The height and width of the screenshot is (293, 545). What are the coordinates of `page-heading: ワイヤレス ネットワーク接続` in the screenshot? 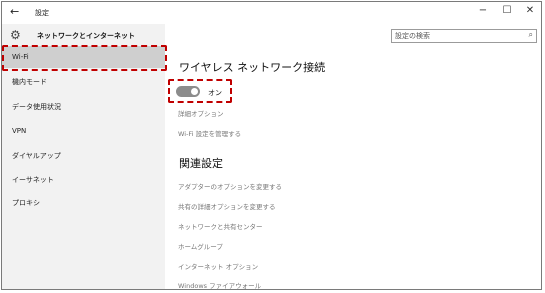 It's located at (252, 67).